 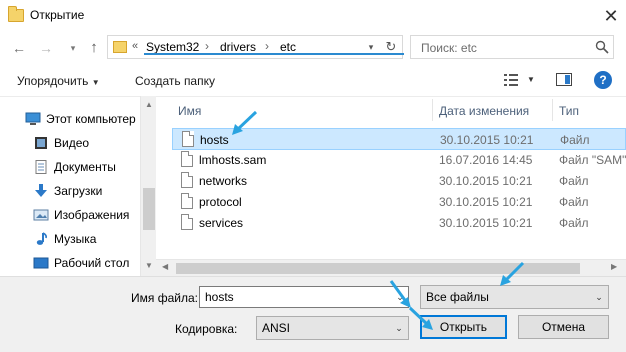 I want to click on view-details-icon, so click(x=511, y=80).